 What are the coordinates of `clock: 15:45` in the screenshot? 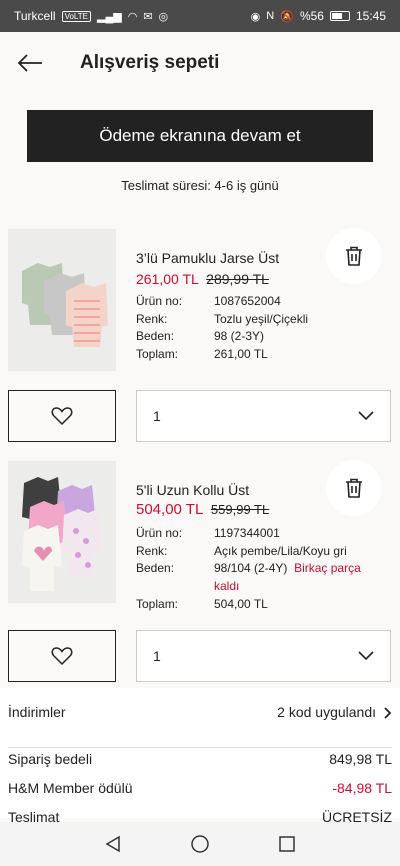 It's located at (370, 16).